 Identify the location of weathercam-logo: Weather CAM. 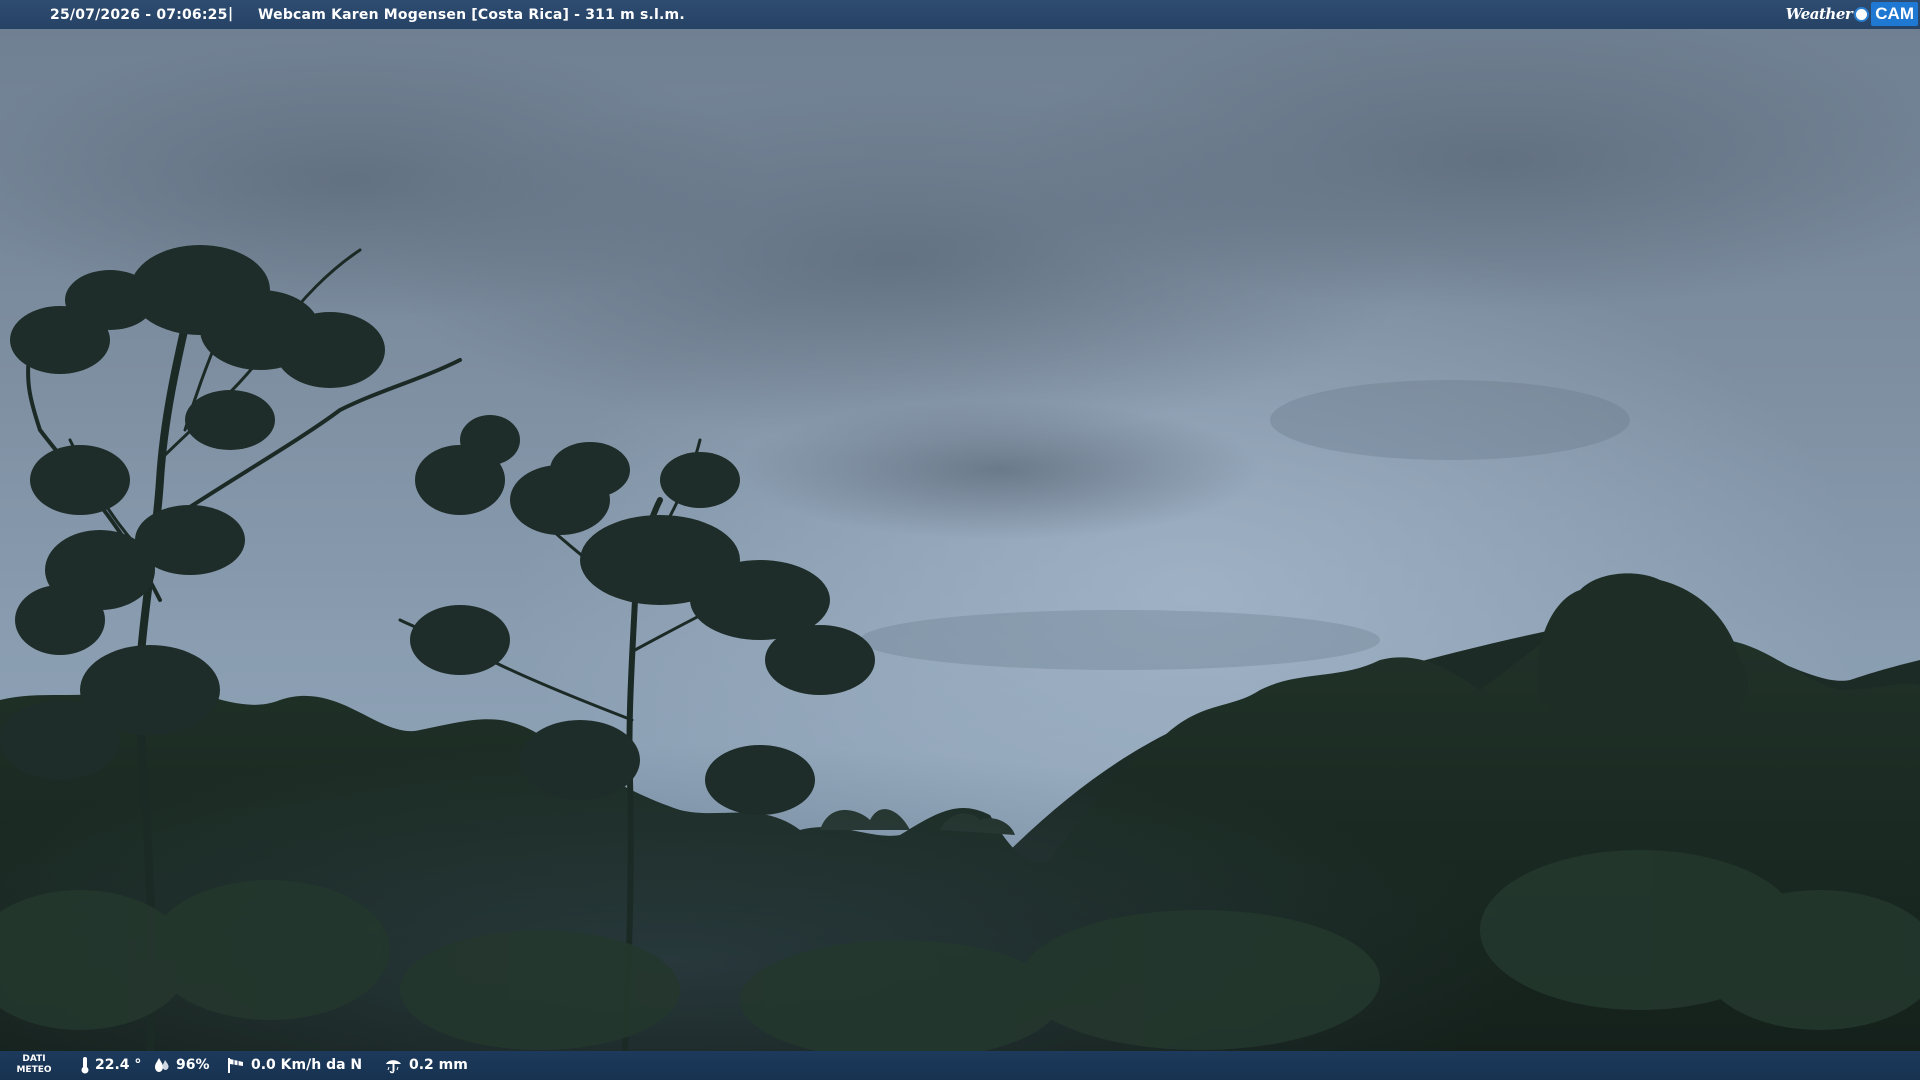
(1852, 14).